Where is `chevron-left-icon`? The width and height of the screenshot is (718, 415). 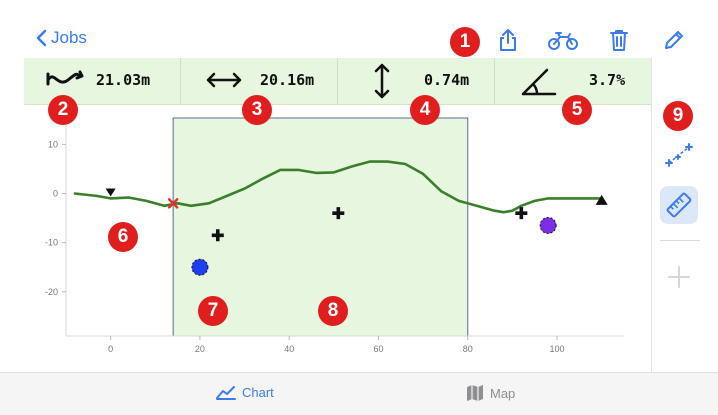
chevron-left-icon is located at coordinates (41, 38).